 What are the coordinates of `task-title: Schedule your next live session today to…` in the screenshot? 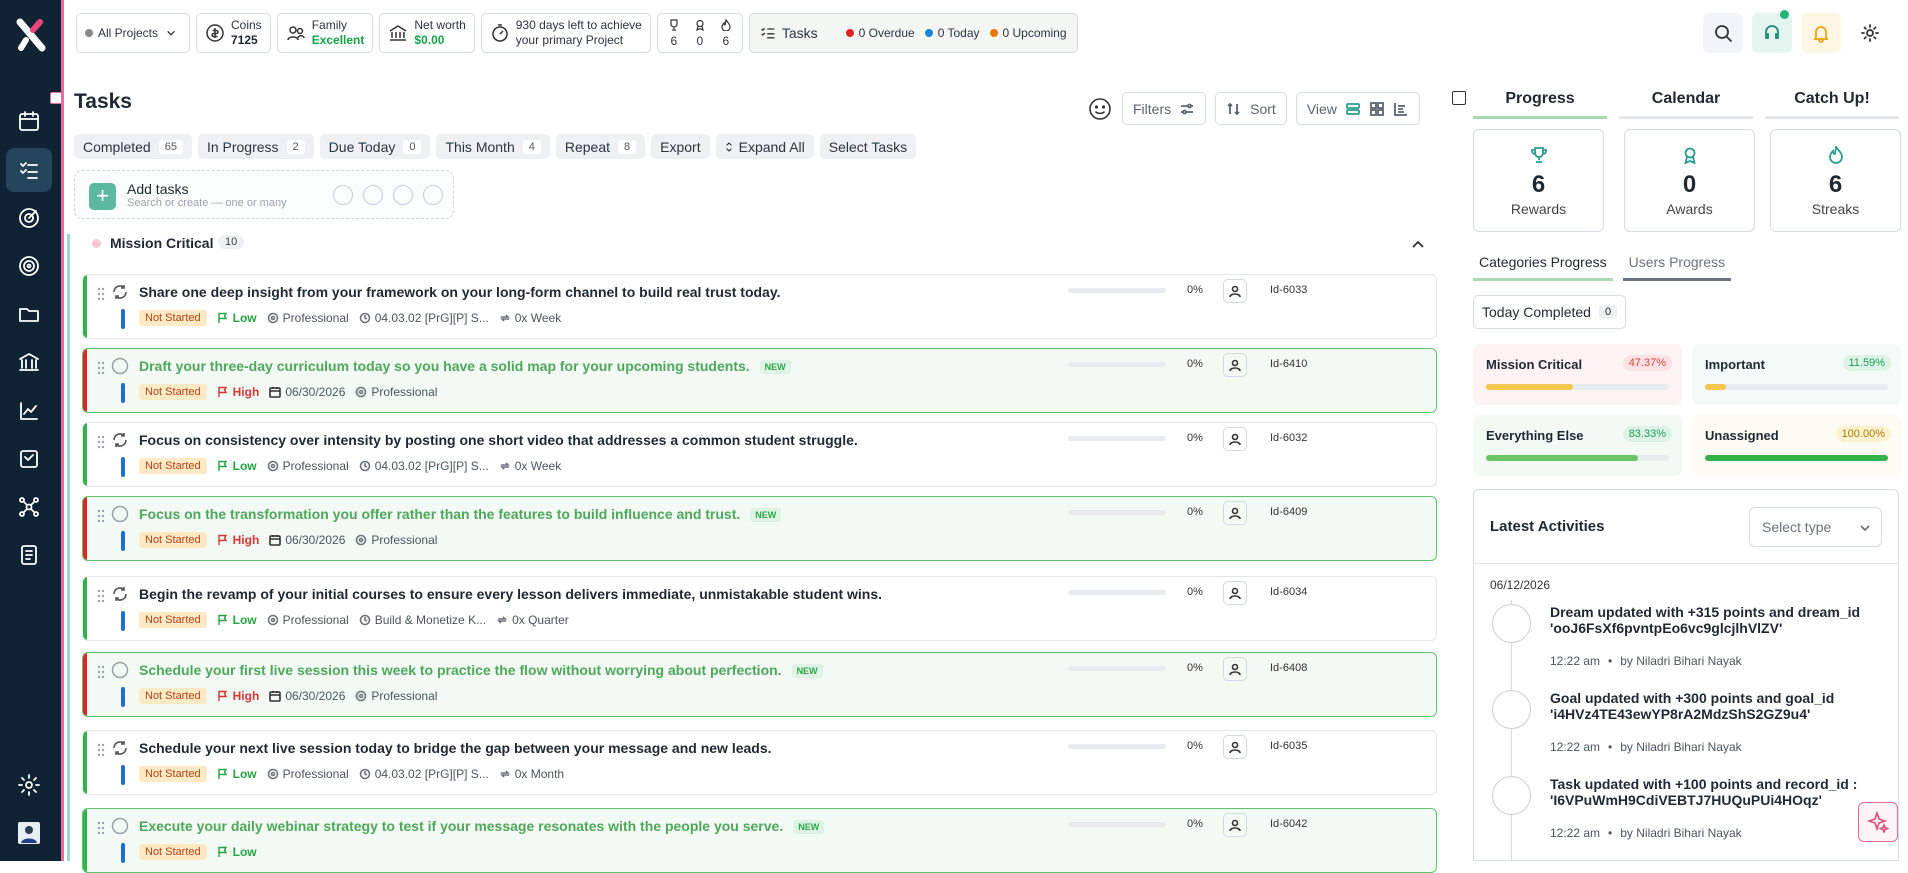 It's located at (455, 748).